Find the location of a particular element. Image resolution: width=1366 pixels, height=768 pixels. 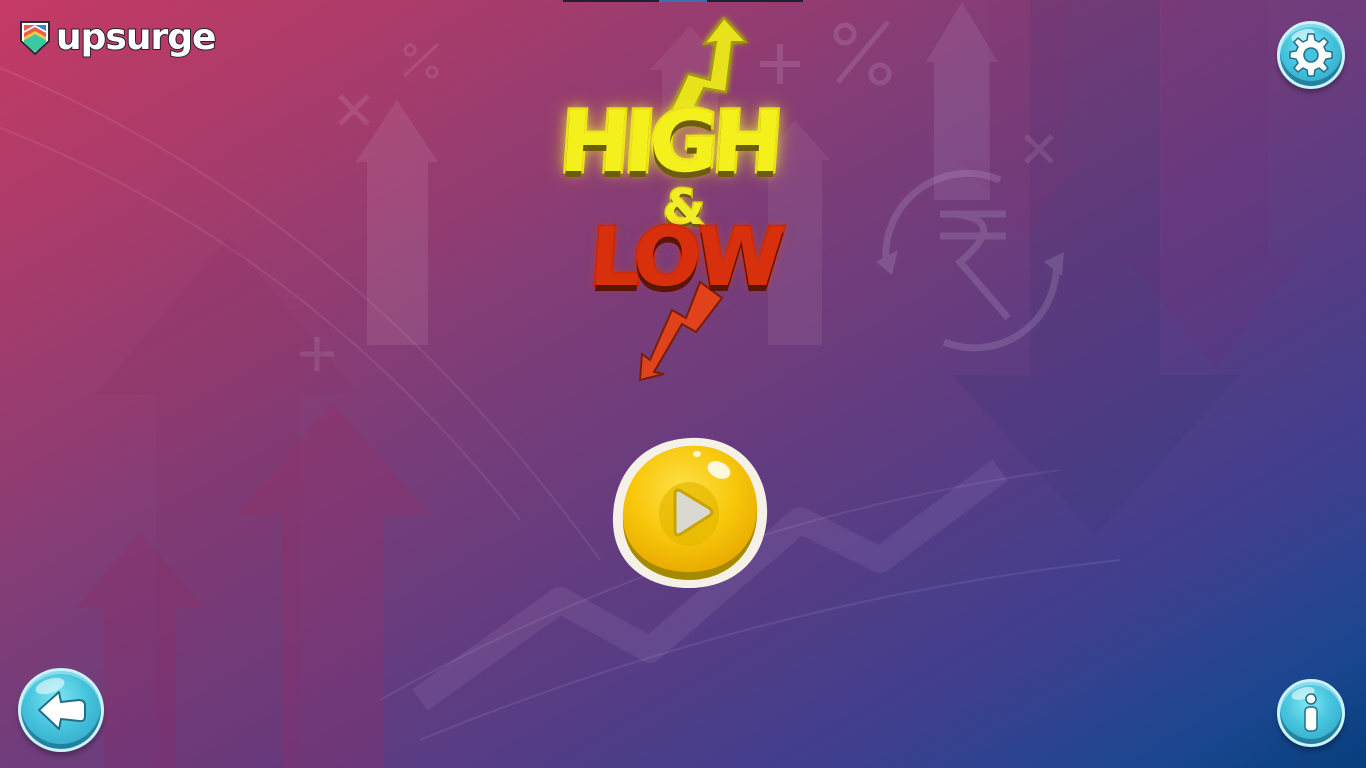

top-edge-bar is located at coordinates (683, 1).